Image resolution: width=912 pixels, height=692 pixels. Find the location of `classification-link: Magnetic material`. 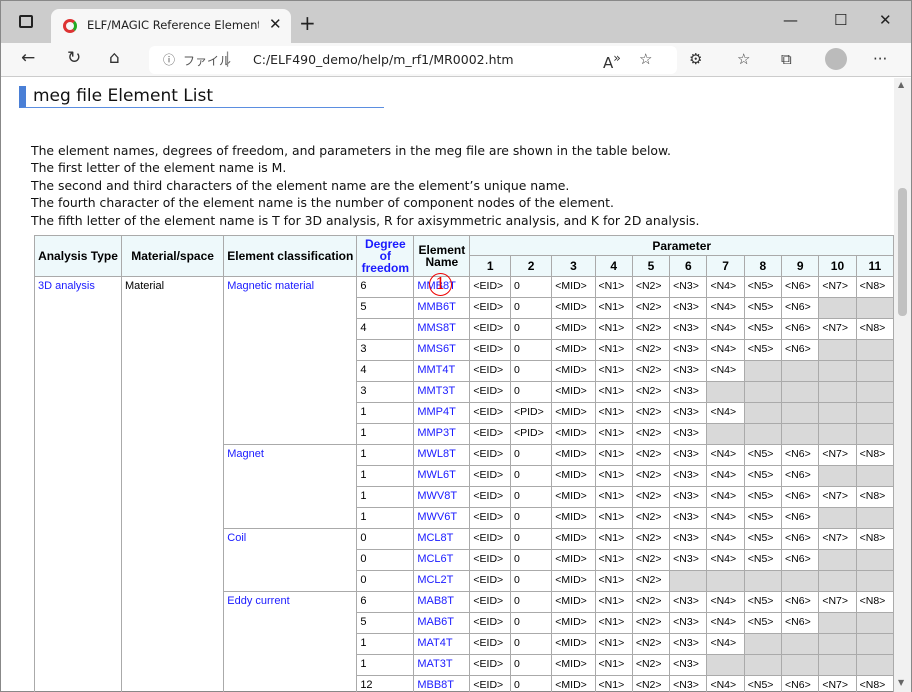

classification-link: Magnetic material is located at coordinates (290, 360).